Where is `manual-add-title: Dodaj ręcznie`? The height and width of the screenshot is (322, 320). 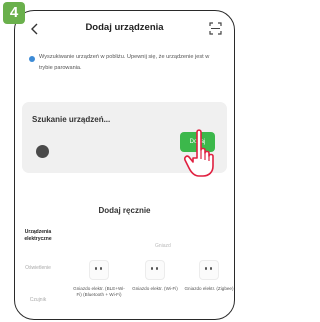
manual-add-title: Dodaj ręcznie is located at coordinates (124, 210).